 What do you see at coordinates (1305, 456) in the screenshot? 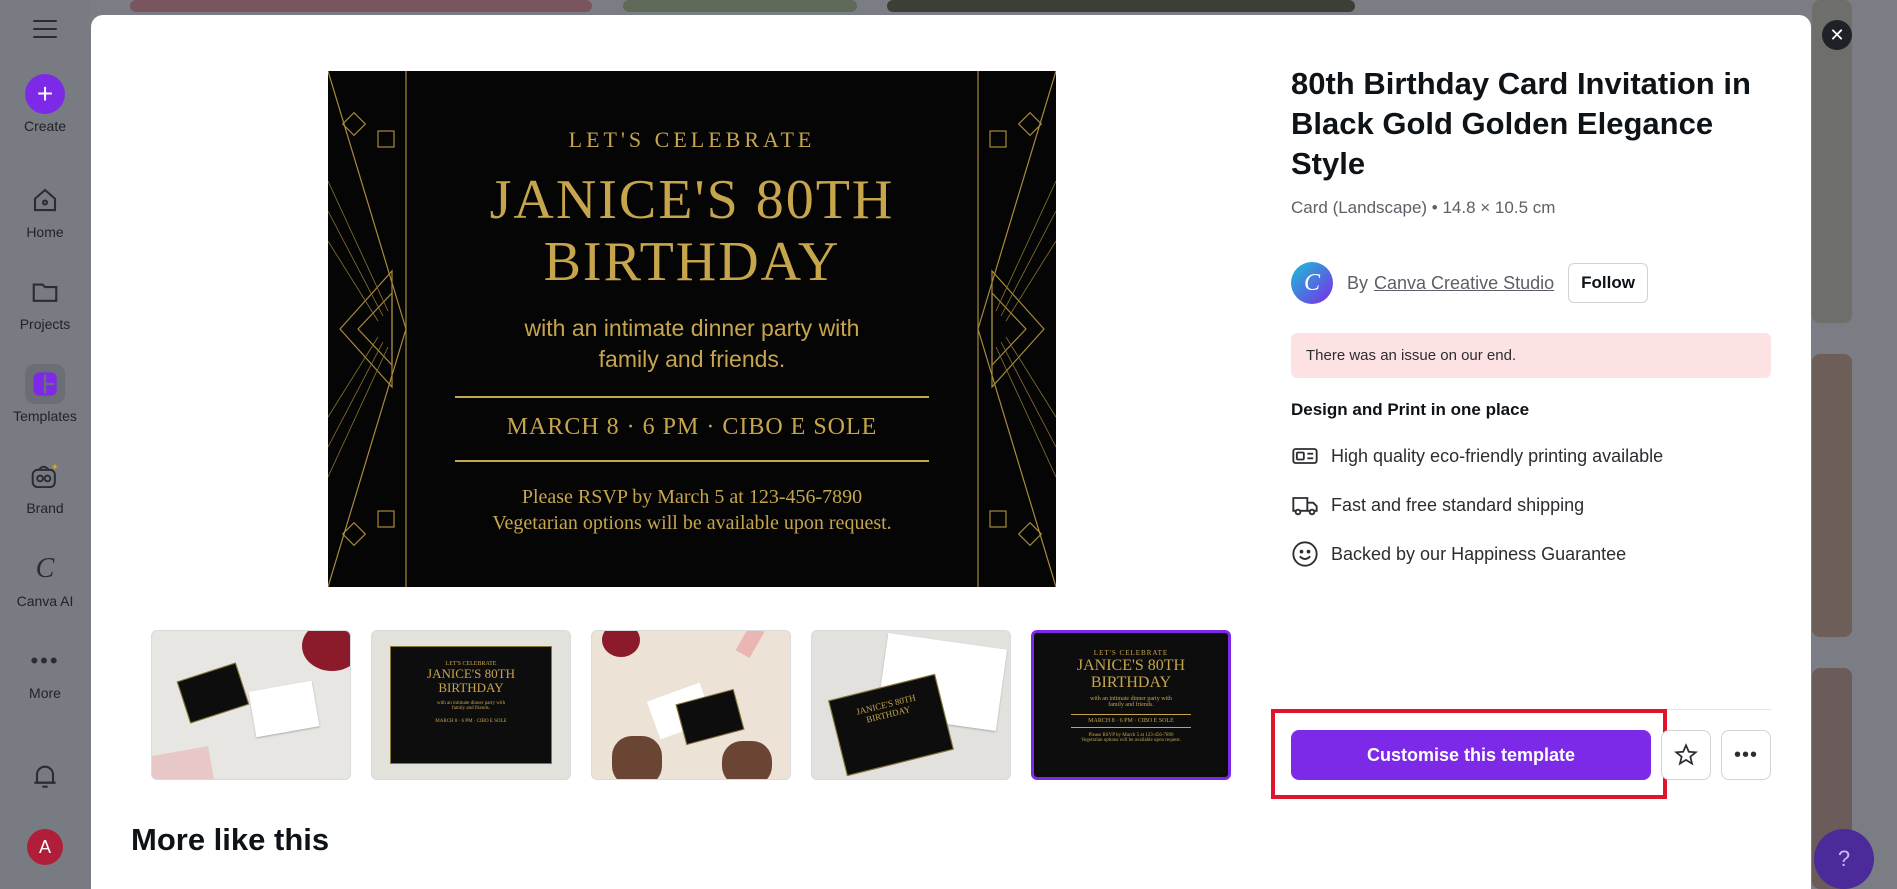
I see `print-icon` at bounding box center [1305, 456].